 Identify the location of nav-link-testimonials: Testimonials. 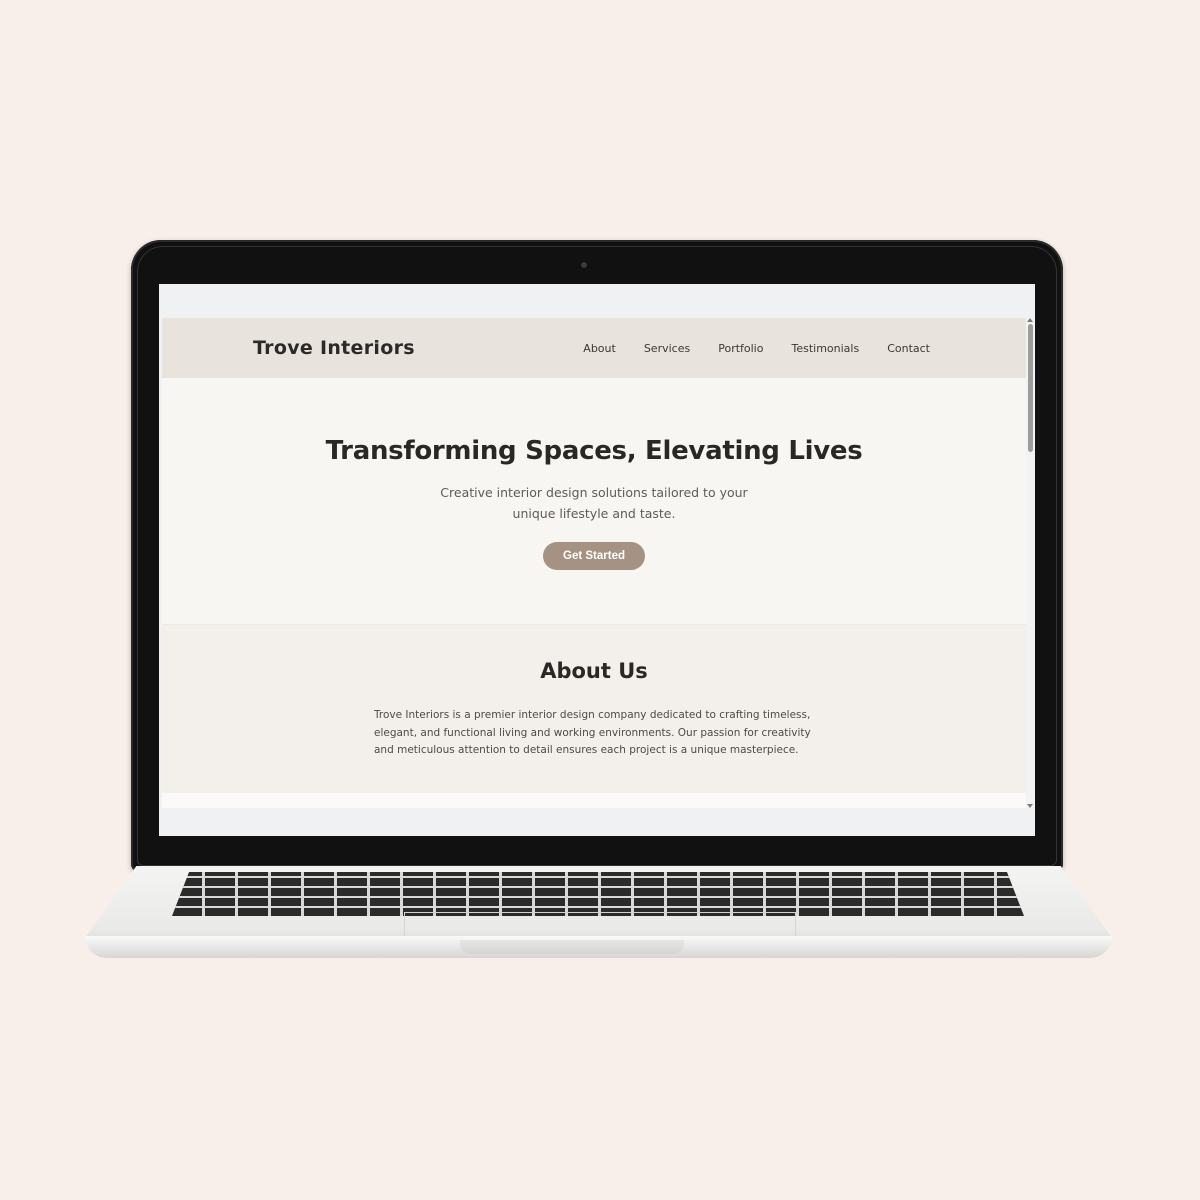
(825, 348).